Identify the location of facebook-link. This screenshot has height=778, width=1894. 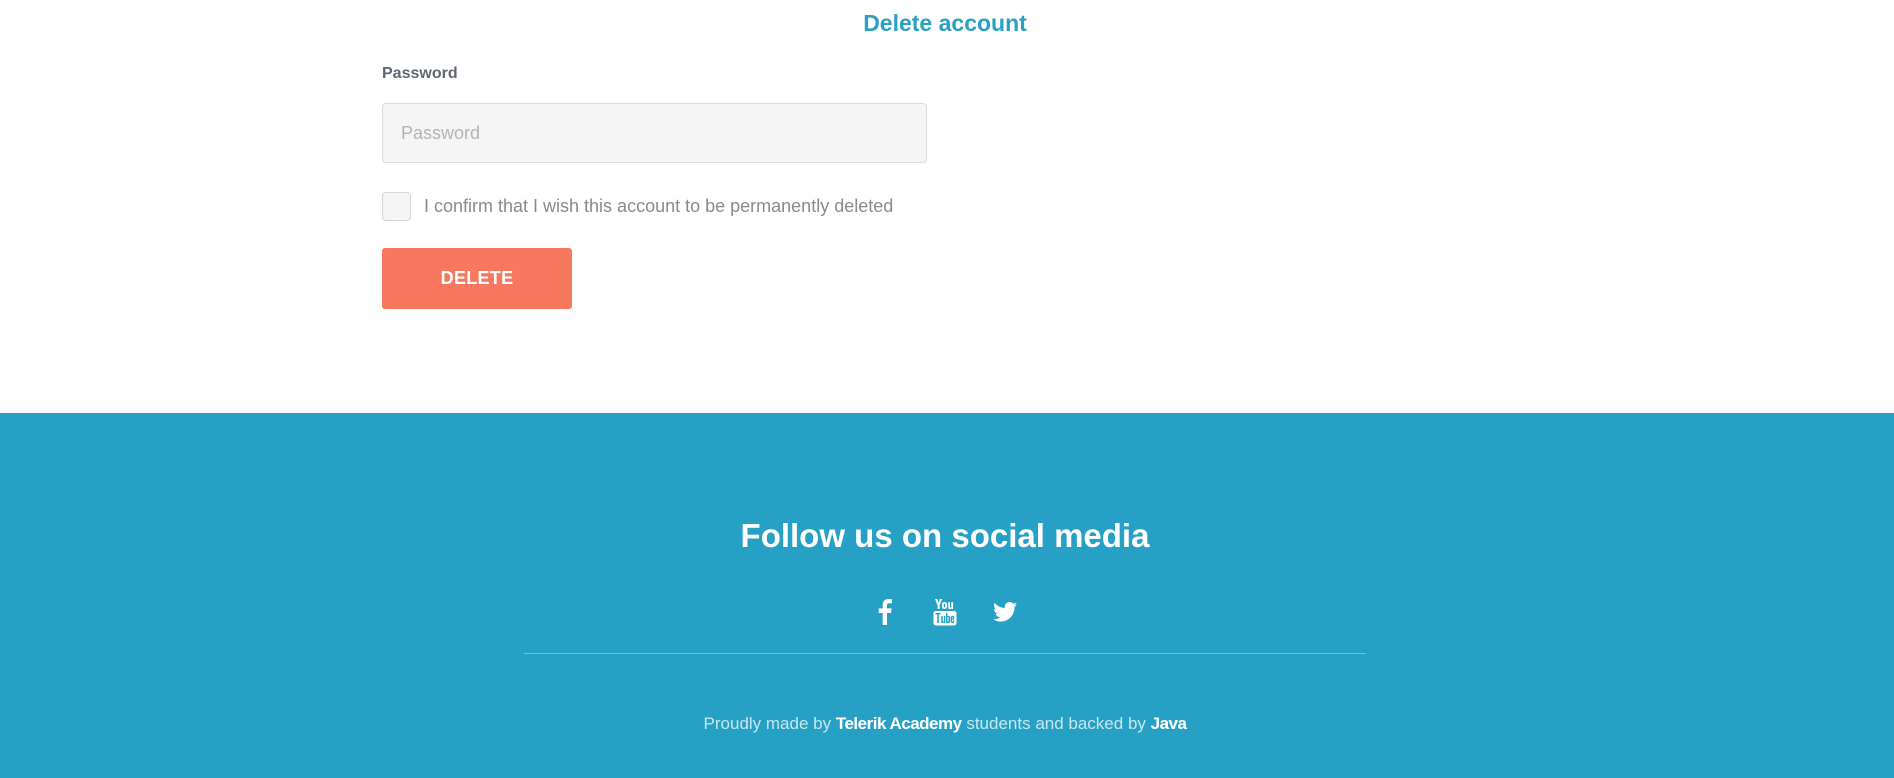
(885, 612).